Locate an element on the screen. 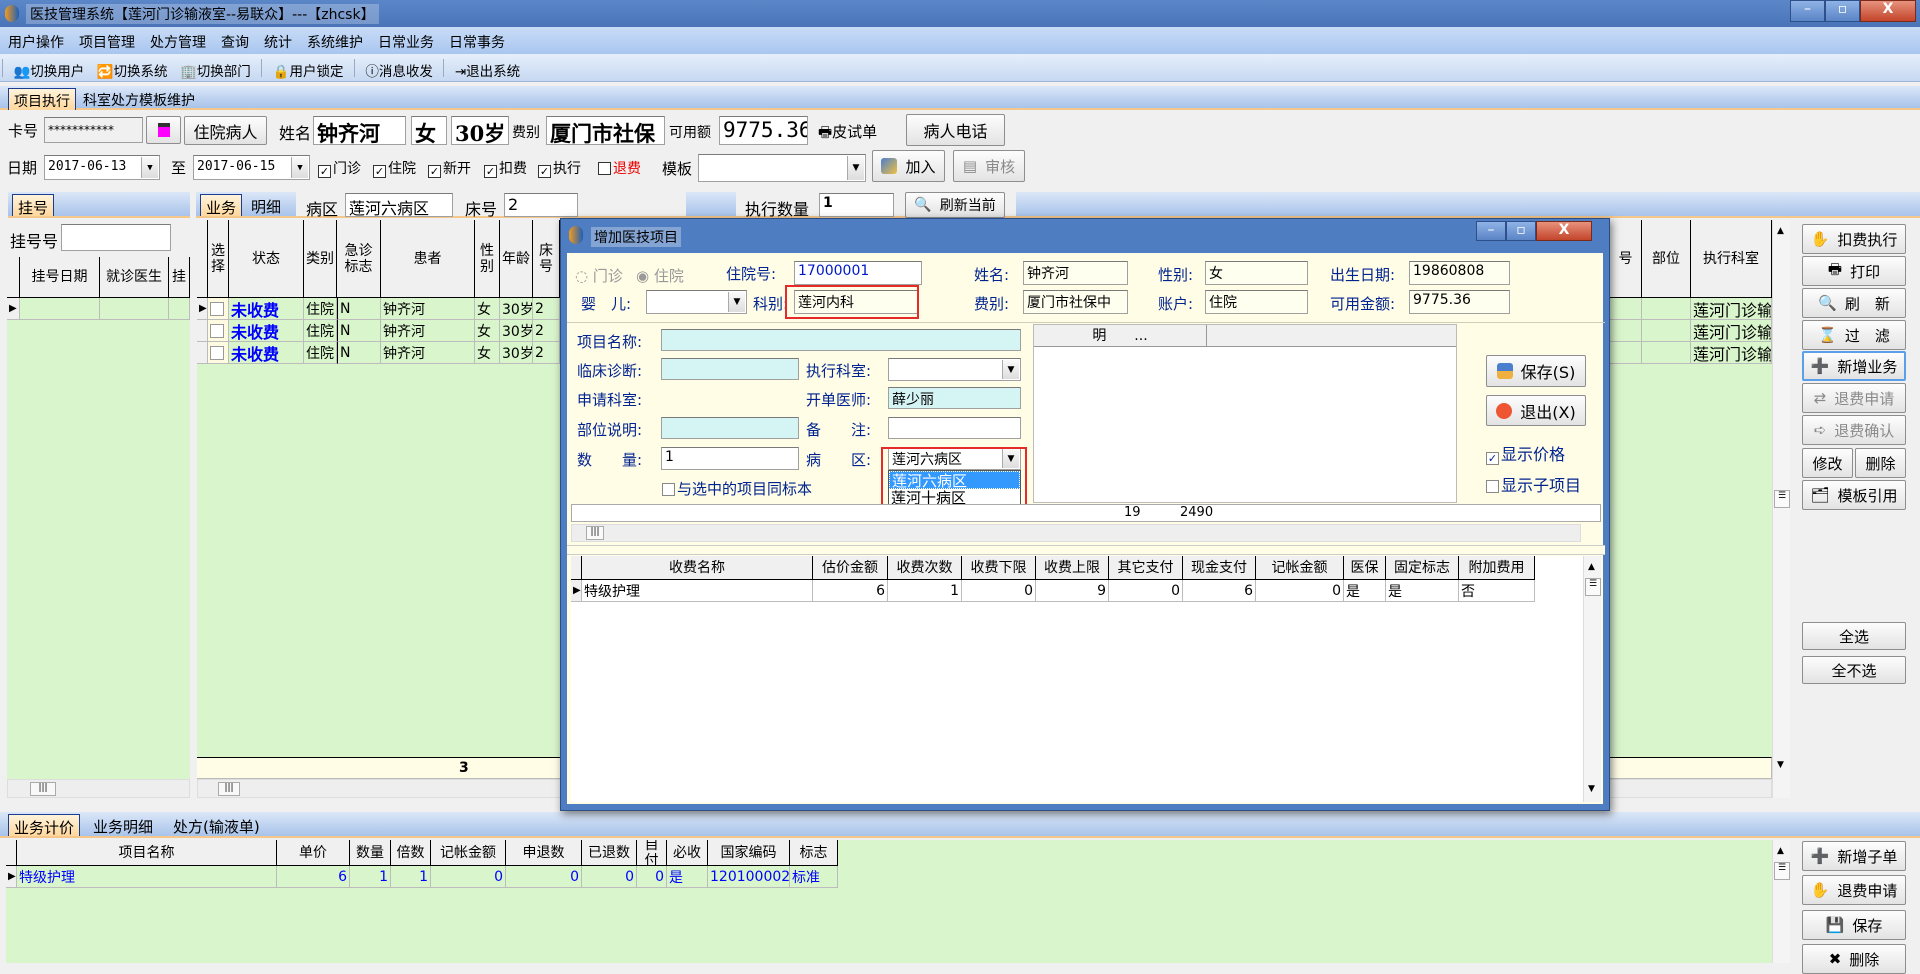 The width and height of the screenshot is (1920, 974). tab-prescription: 处方(输液单) is located at coordinates (216, 825).